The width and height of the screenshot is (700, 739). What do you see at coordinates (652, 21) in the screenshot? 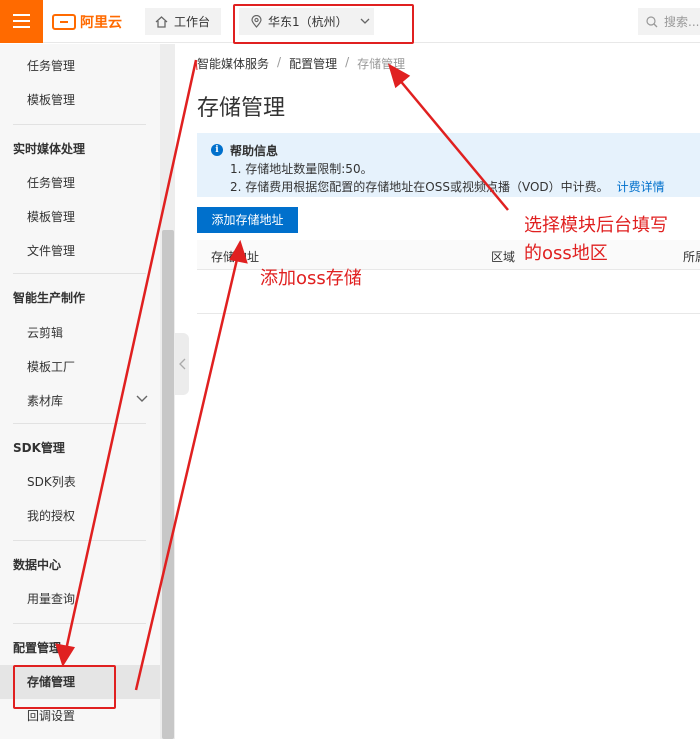
I see `search-icon` at bounding box center [652, 21].